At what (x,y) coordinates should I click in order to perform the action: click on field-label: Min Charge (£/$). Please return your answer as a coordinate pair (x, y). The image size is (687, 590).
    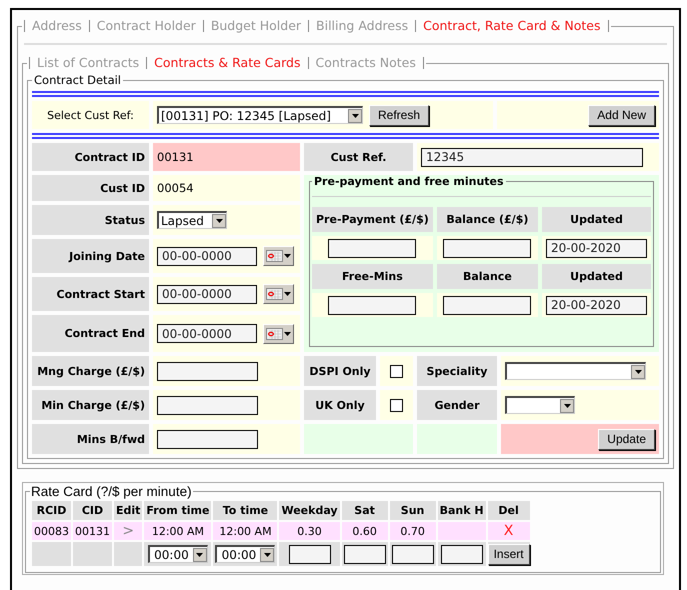
    Looking at the image, I should click on (93, 405).